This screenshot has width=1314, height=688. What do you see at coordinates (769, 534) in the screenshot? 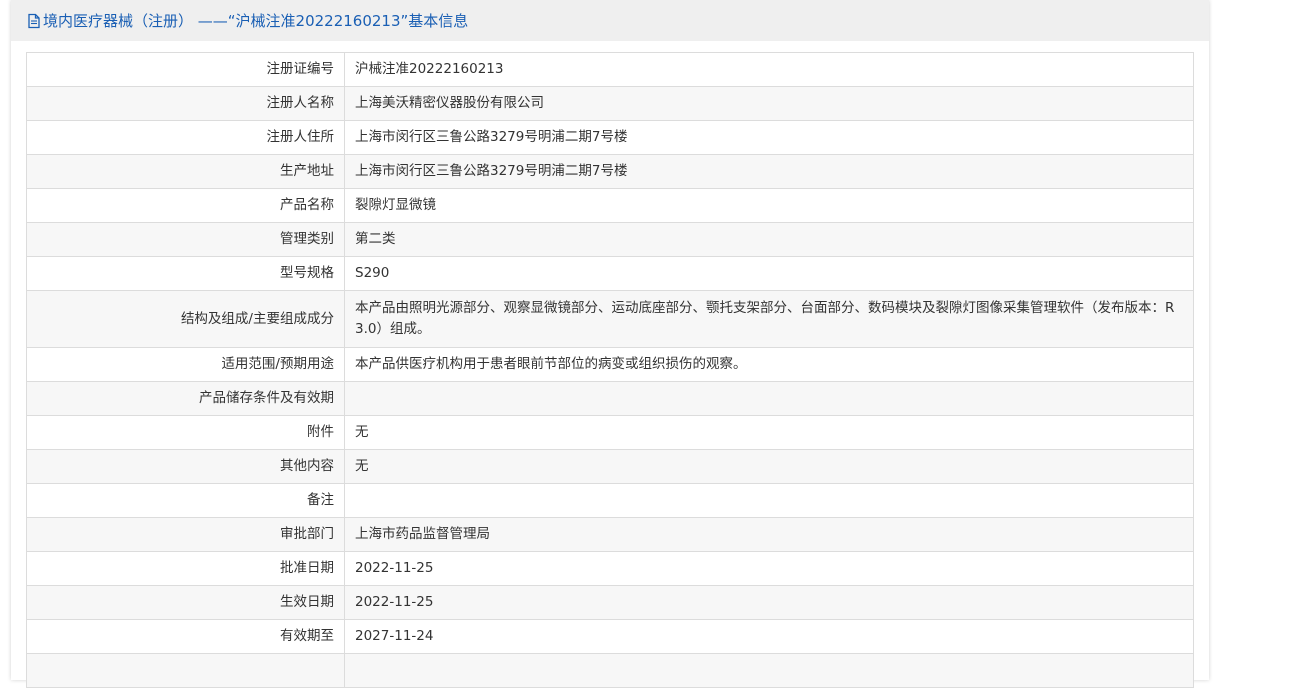
I see `row-value: 上海市药品监督管理局` at bounding box center [769, 534].